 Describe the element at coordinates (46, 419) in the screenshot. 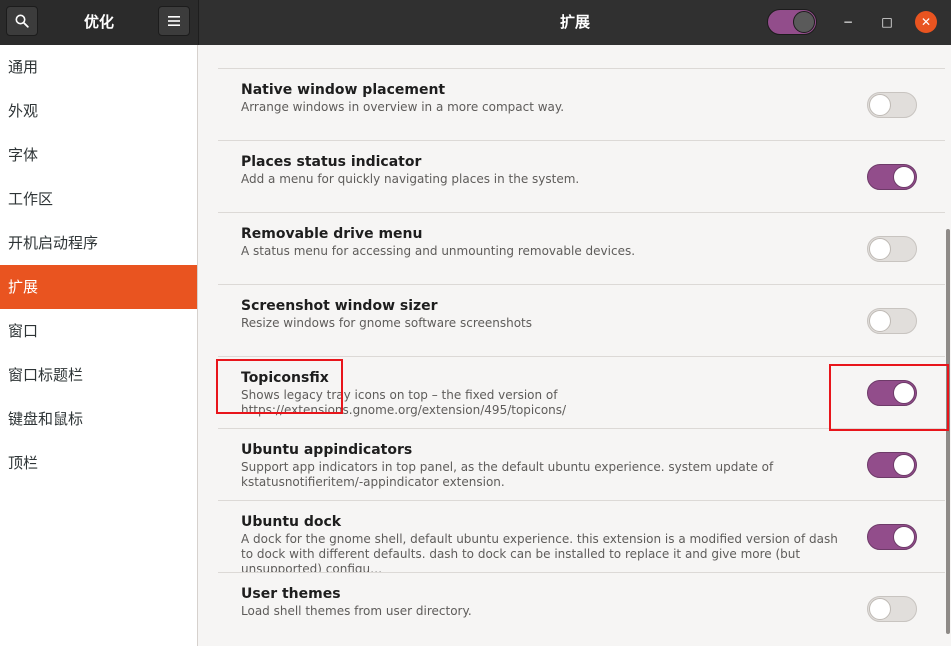

I see `sidebar-item-label: 键盘和鼠标` at that location.